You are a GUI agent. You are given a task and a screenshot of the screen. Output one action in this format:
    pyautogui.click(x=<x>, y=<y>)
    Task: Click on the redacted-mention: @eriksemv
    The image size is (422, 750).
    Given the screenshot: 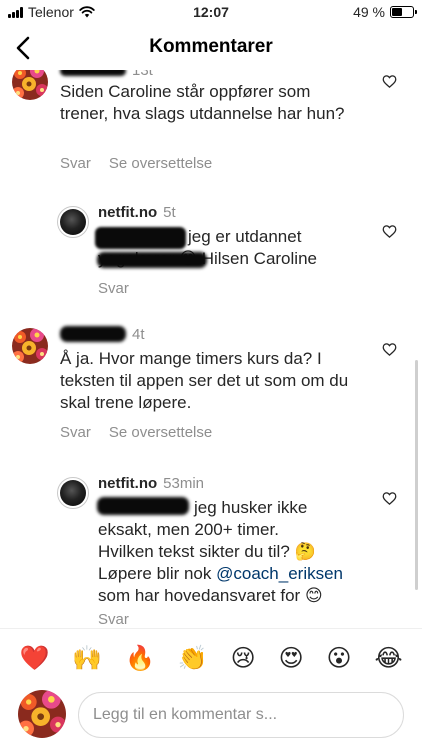 What is the action you would take?
    pyautogui.click(x=141, y=236)
    